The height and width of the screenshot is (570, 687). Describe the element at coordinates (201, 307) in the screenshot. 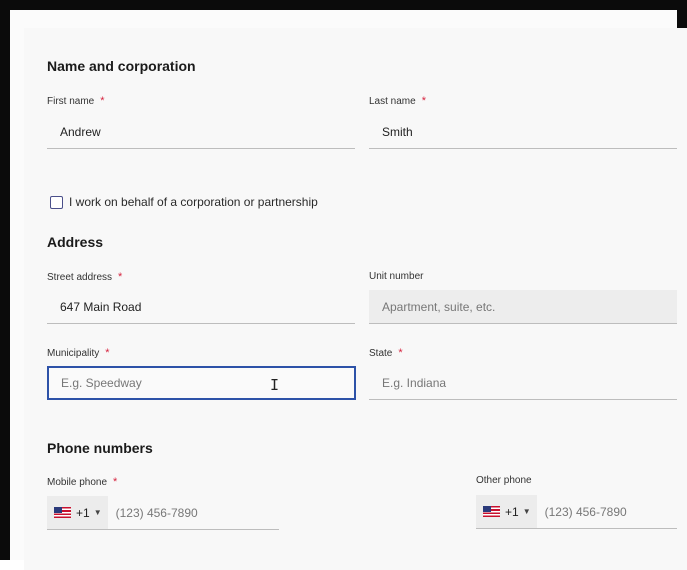

I see `street-address-input` at that location.